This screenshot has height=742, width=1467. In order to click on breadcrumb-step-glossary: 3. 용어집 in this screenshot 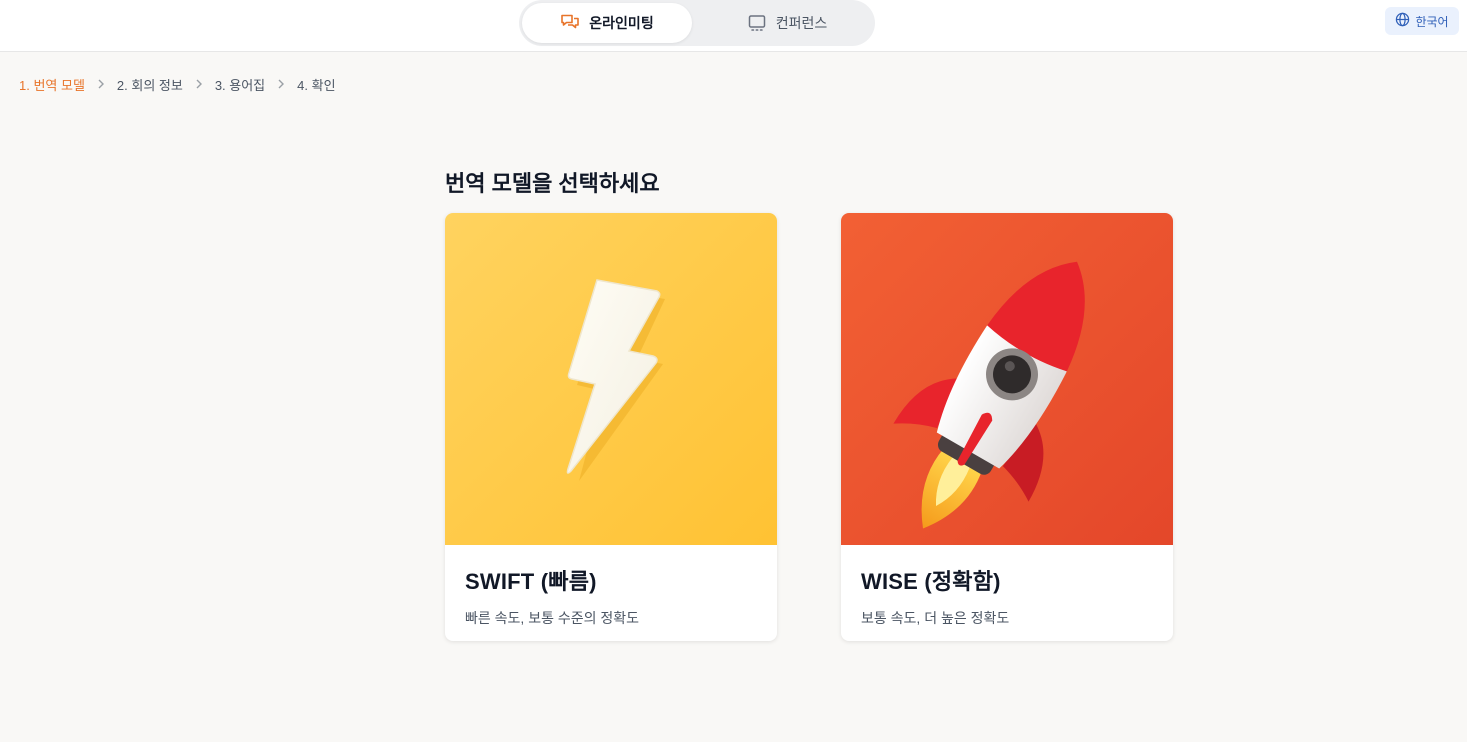, I will do `click(240, 84)`.